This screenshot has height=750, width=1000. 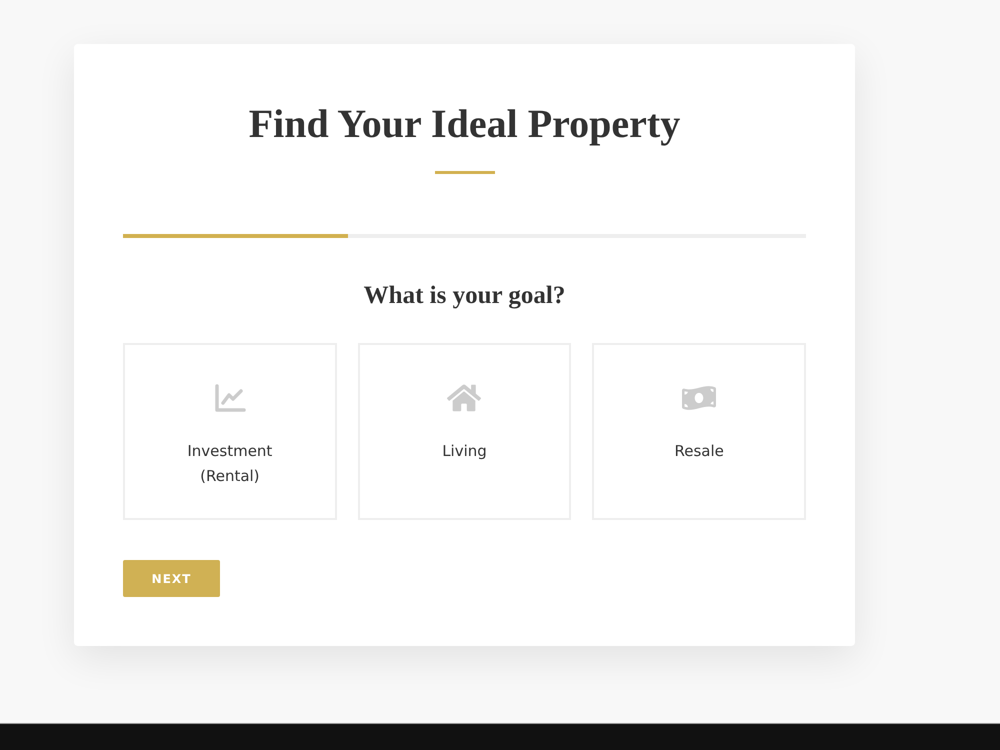 I want to click on option-card: Investment (Rental), so click(x=230, y=431).